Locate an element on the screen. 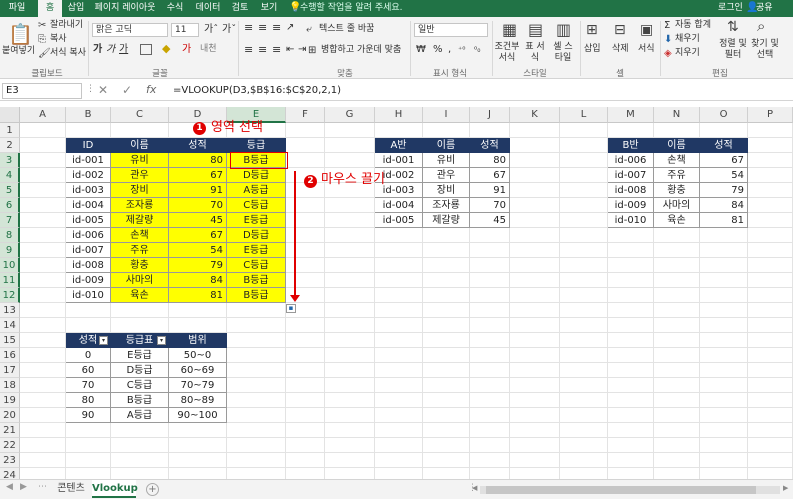  increase-indent-icon: ⇥ is located at coordinates (302, 49).